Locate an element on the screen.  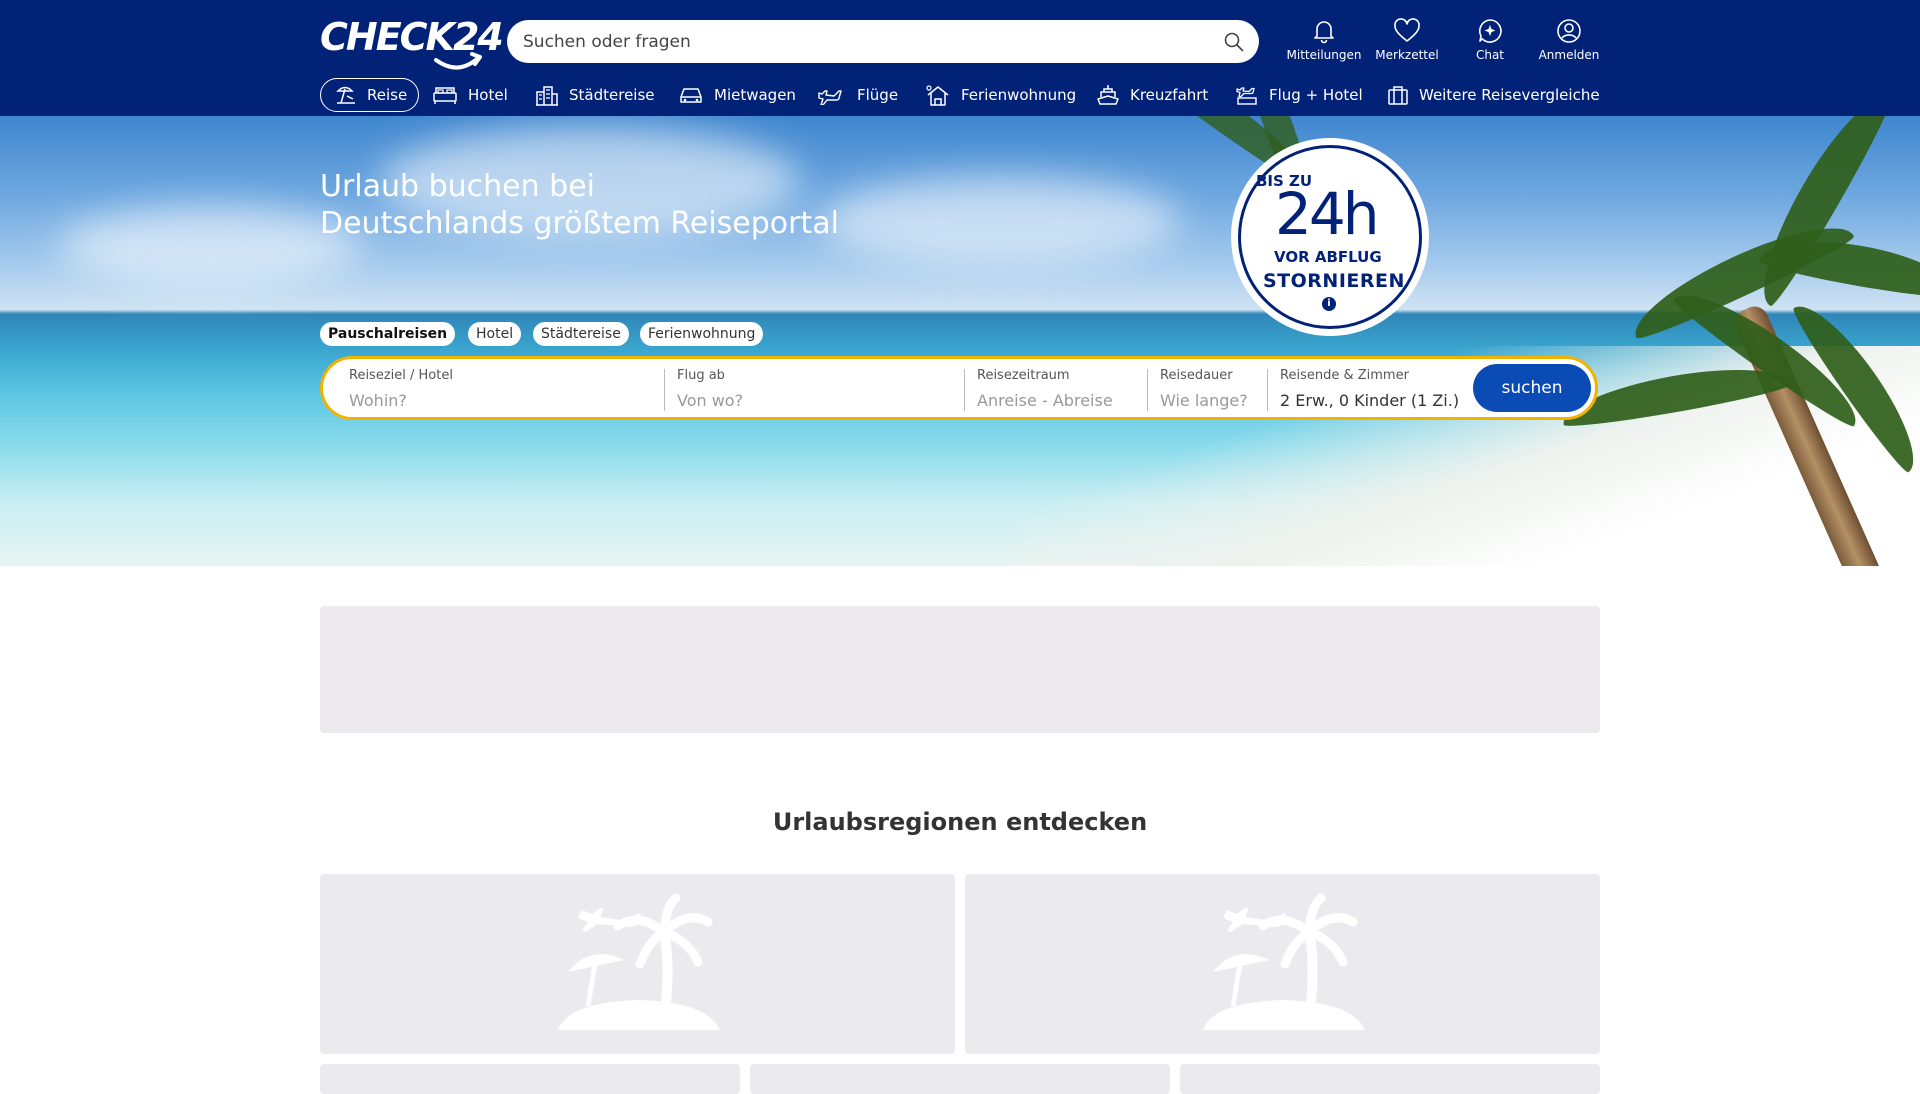
check24-logo: CHECK24 is located at coordinates (412, 44).